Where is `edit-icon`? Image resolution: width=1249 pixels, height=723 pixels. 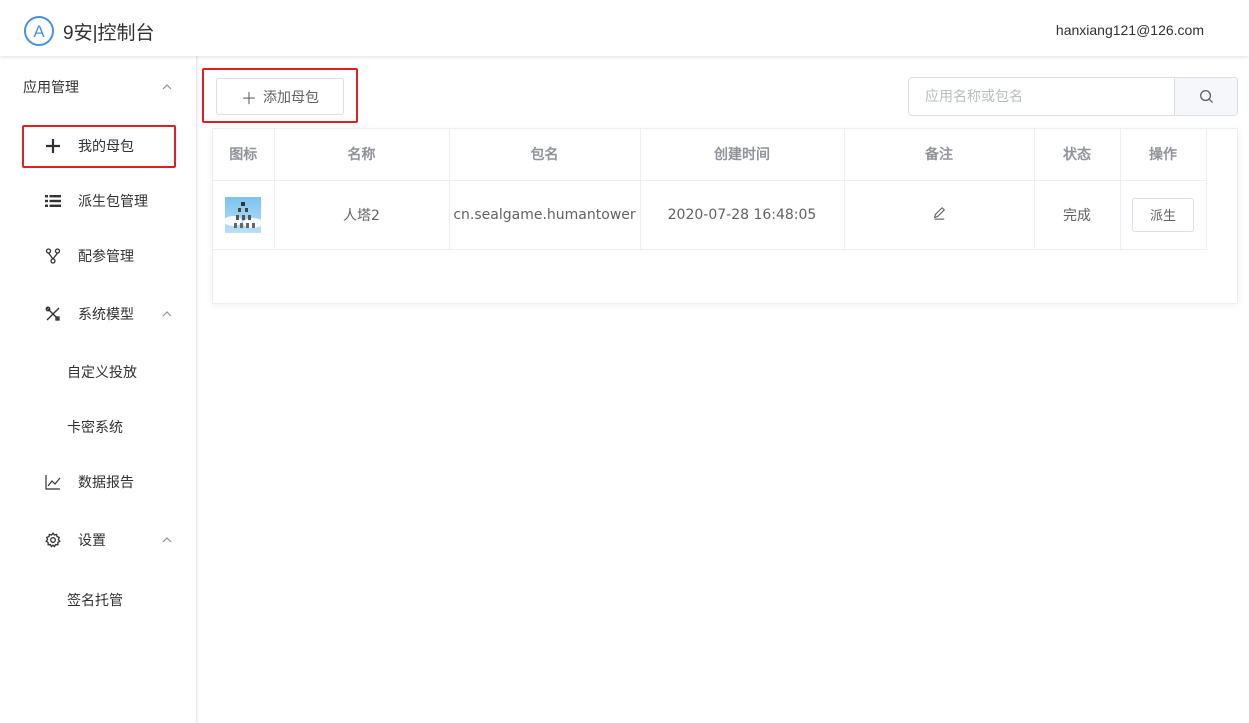 edit-icon is located at coordinates (939, 213).